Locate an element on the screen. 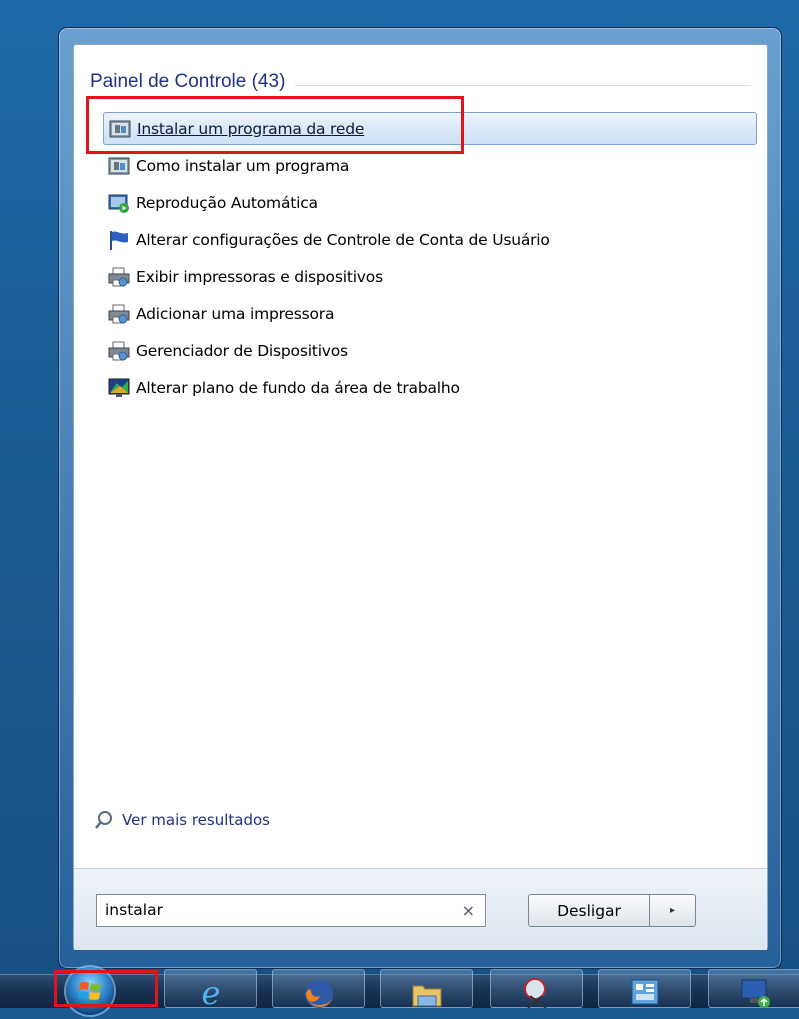 The height and width of the screenshot is (1019, 799). shutdown-group: Desligar ▸ is located at coordinates (612, 910).